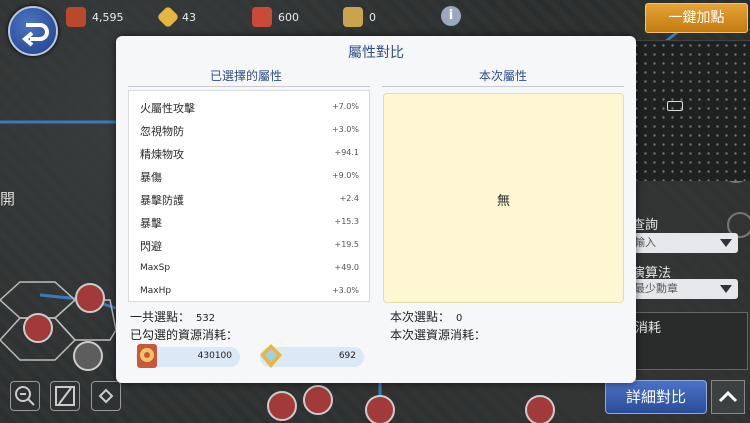 This screenshot has height=423, width=750. I want to click on consume-box: 消耗, so click(684, 341).